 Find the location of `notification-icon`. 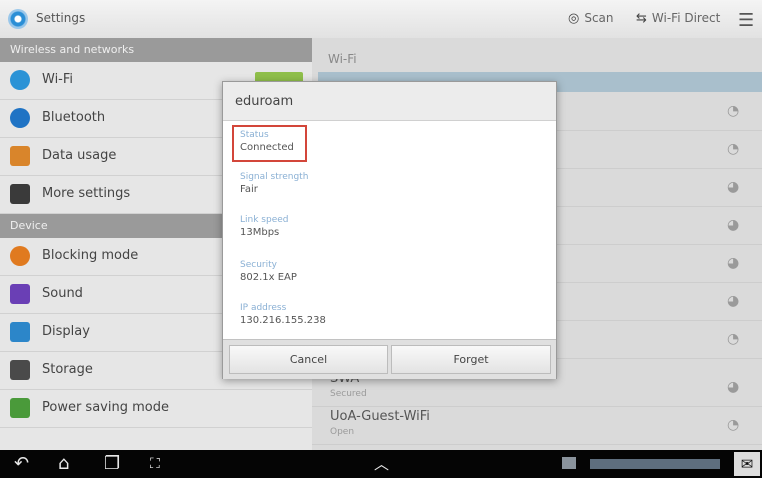

notification-icon is located at coordinates (569, 463).